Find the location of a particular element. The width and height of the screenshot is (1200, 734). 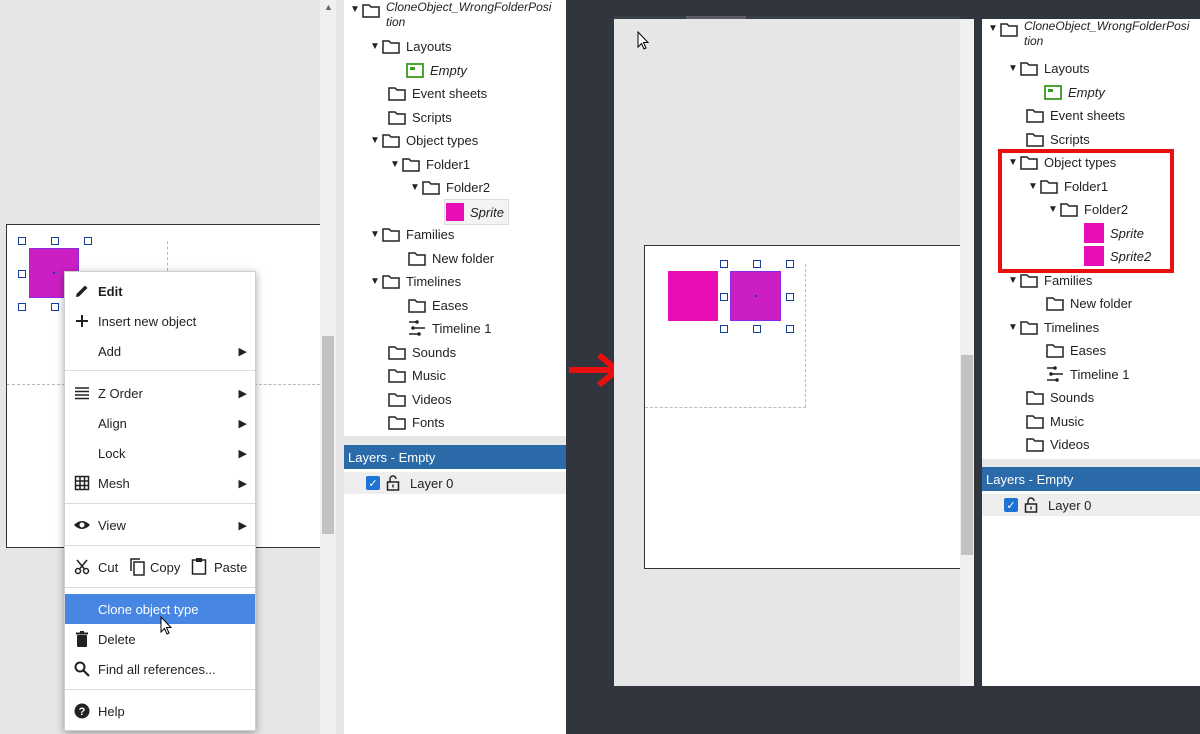

tree-item-fonts: Fonts is located at coordinates (416, 422).